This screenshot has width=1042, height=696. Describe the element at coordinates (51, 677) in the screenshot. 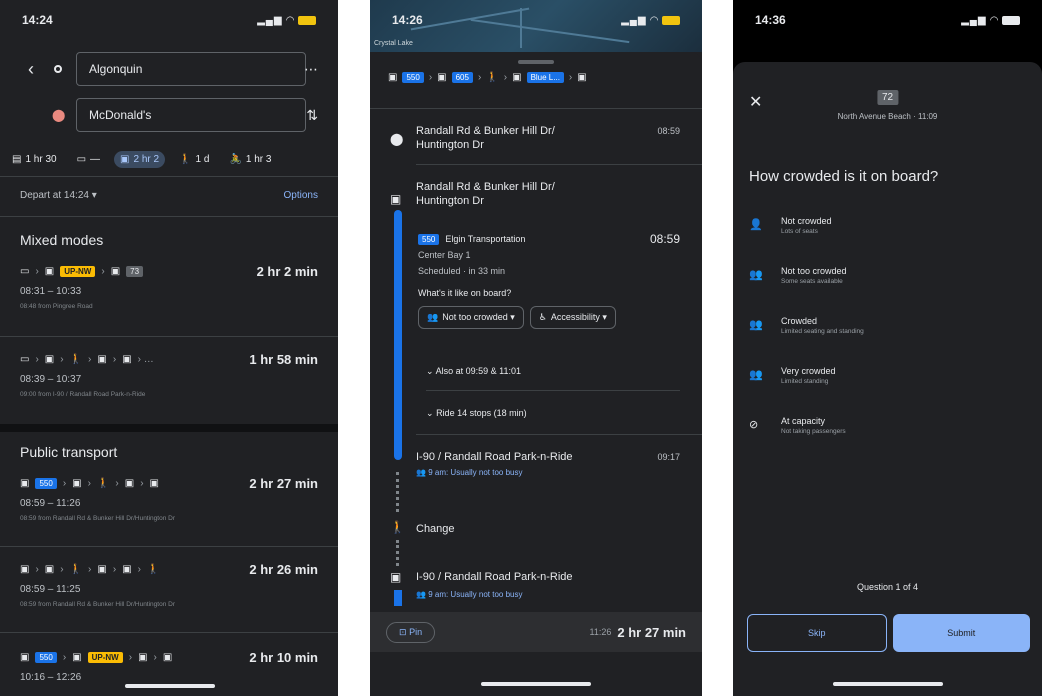

I see `route-times: 10:16 – 12:26` at that location.